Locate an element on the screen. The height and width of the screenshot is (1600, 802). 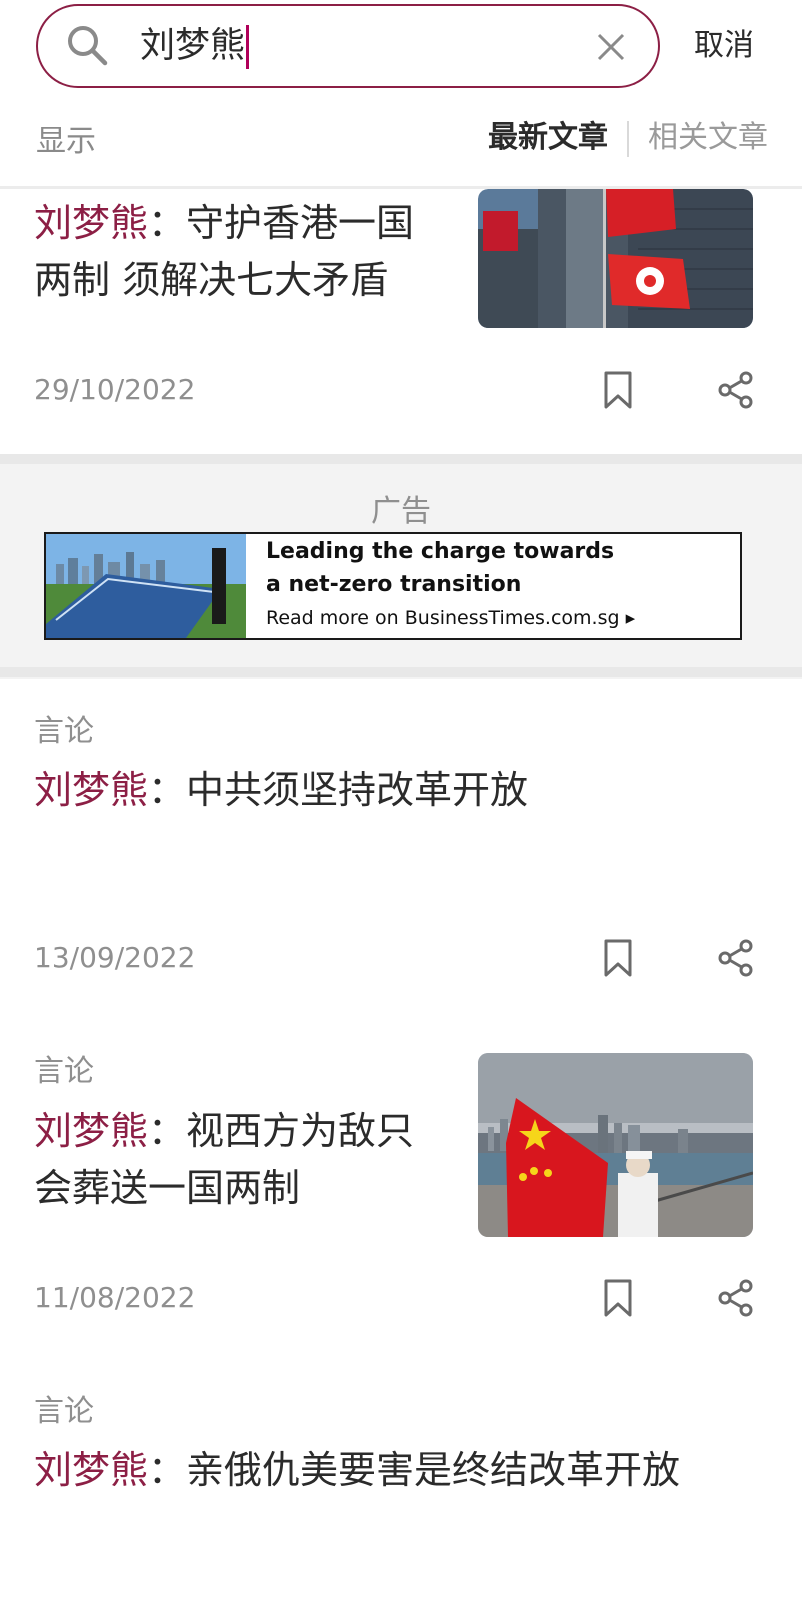
cancel-button: 取消 is located at coordinates (724, 46).